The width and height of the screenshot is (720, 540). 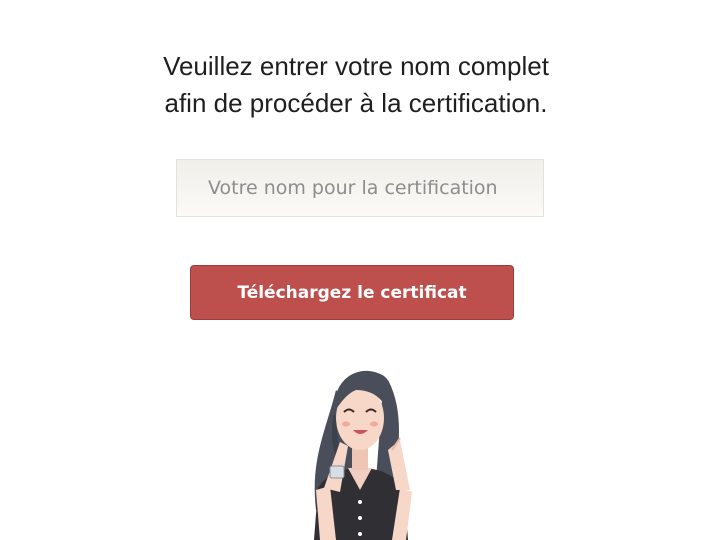 I want to click on prompt-line-2: afin de procéder à la certification., so click(x=356, y=103).